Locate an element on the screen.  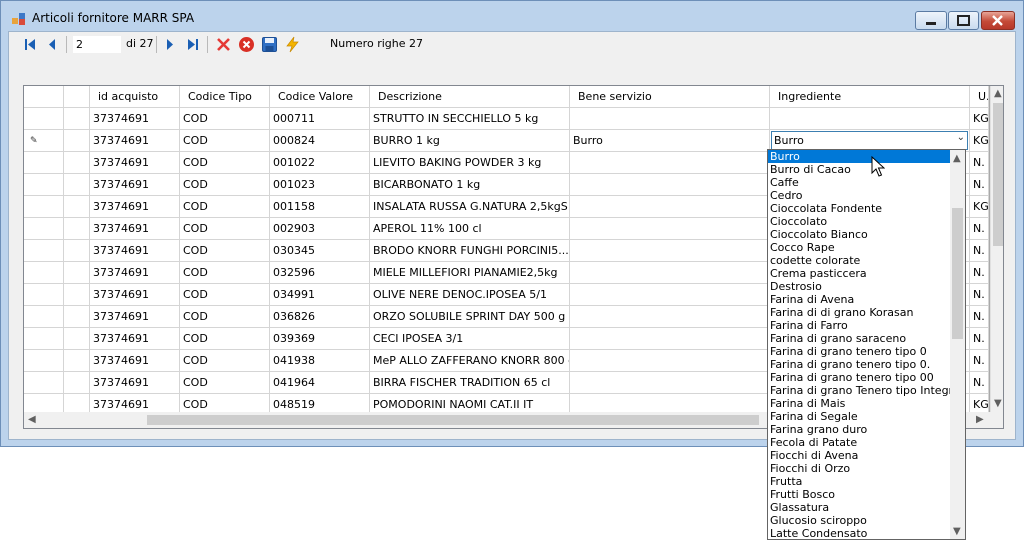
dropdown-item: Farina di grano tenero tipo 0 is located at coordinates (859, 351).